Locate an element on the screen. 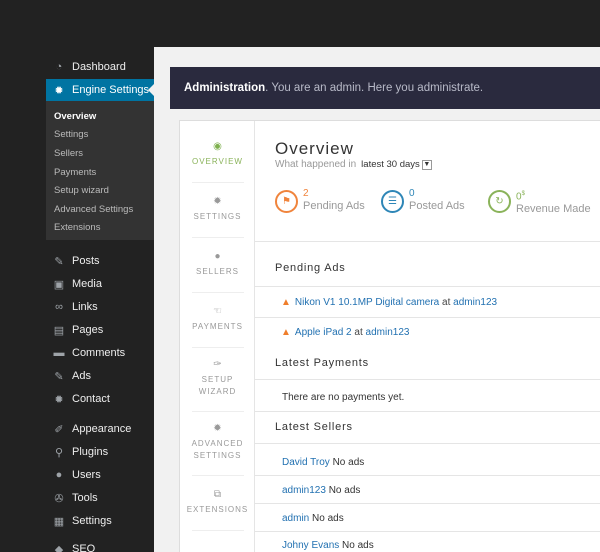 Image resolution: width=600 pixels, height=552 pixels. sidebar-item-label: Appearance is located at coordinates (102, 429).